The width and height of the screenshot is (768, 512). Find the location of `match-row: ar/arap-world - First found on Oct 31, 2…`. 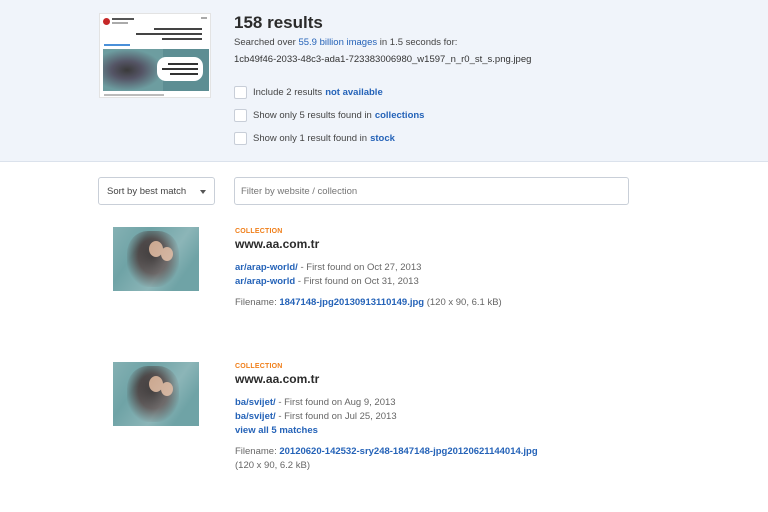

match-row: ar/arap-world - First found on Oct 31, 2… is located at coordinates (327, 281).